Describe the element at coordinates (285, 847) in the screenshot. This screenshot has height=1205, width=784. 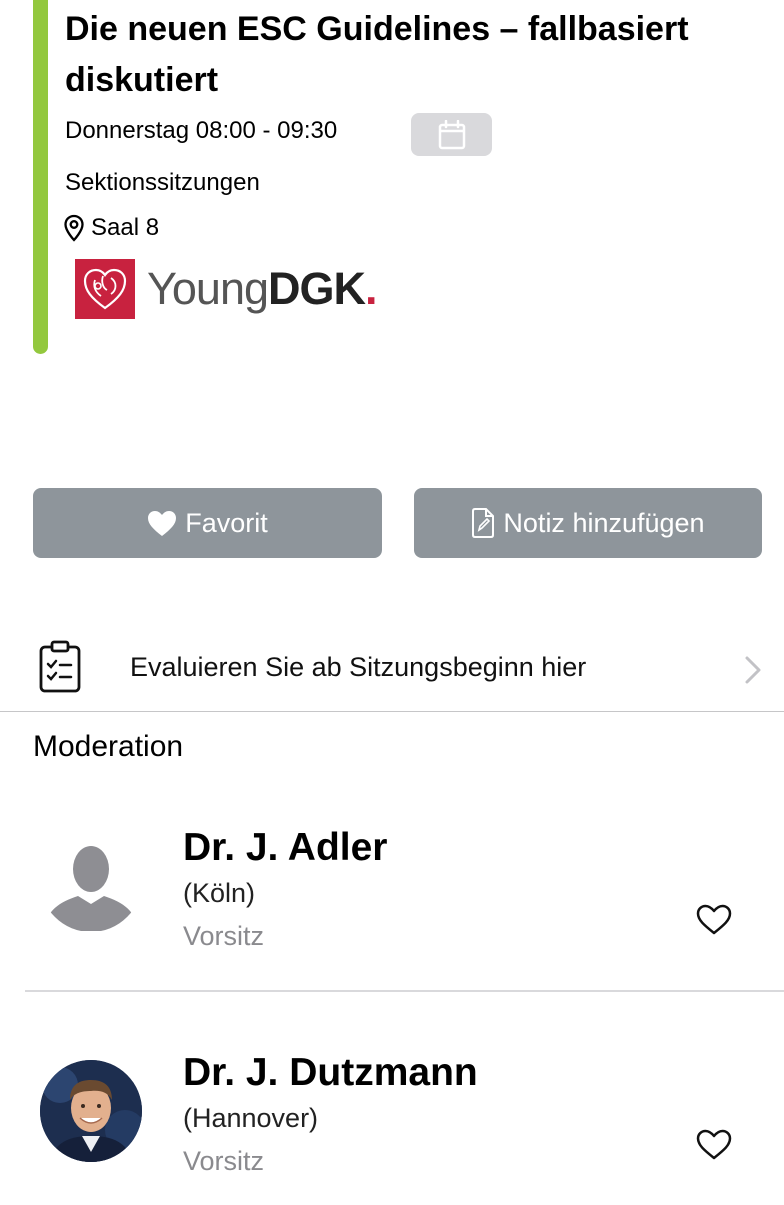
I see `person-name: Dr. J. Adler` at that location.